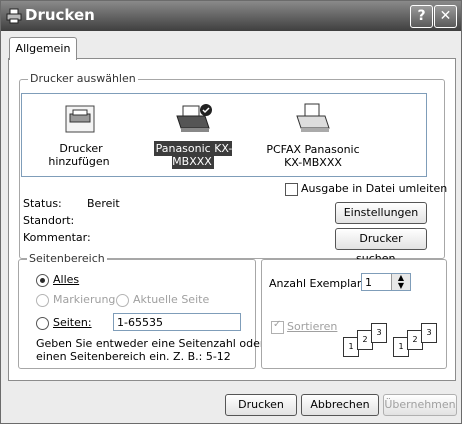 The image size is (462, 424). What do you see at coordinates (84, 299) in the screenshot?
I see `radio-selection-label: Markierung` at bounding box center [84, 299].